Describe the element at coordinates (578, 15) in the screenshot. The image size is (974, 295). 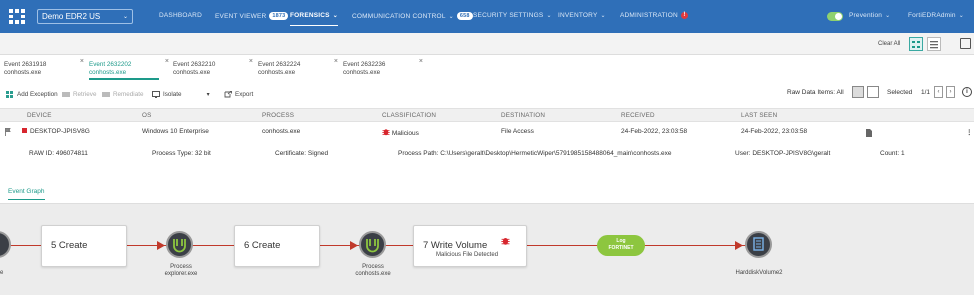
I see `nav-inventory-label: INVENTORY` at that location.